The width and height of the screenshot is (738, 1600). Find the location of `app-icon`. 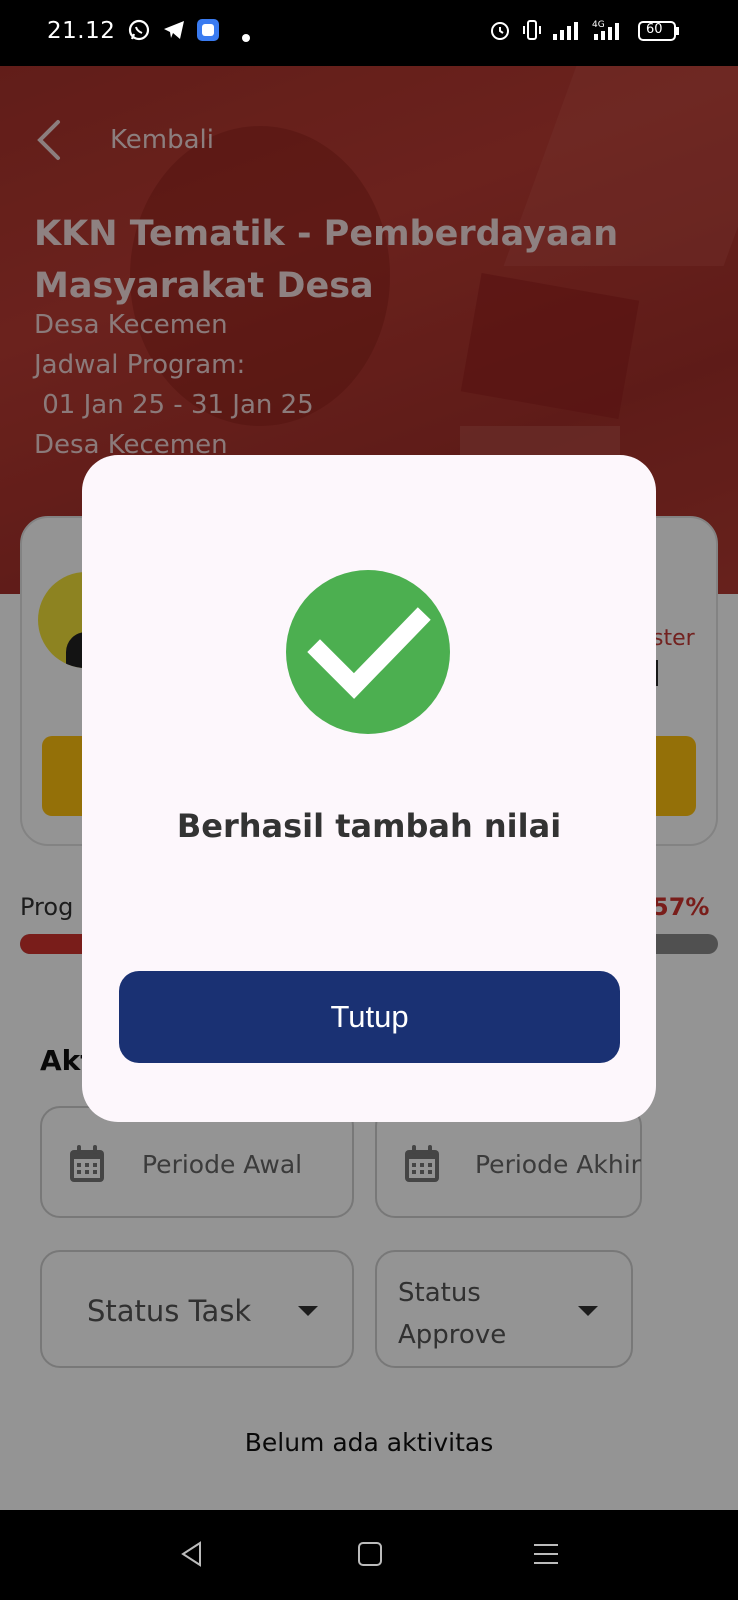

app-icon is located at coordinates (208, 32).